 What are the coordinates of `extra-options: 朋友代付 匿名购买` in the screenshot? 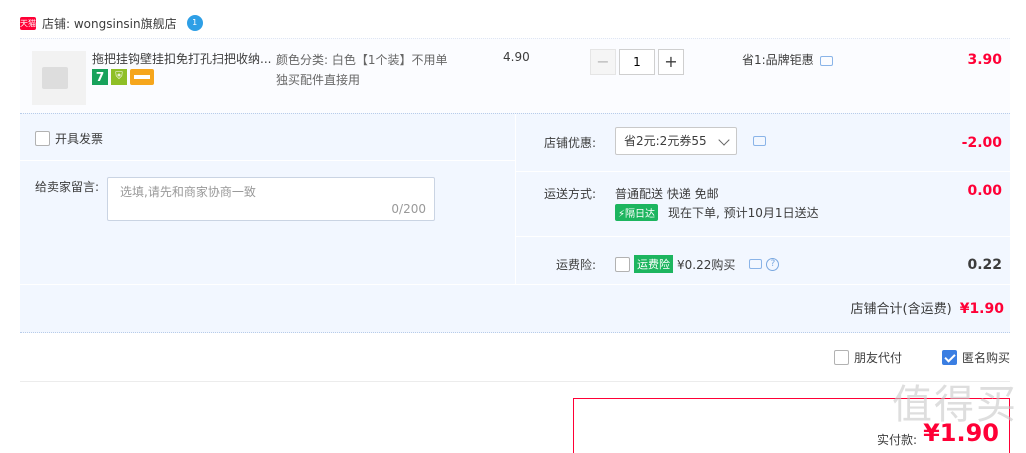 It's located at (921, 357).